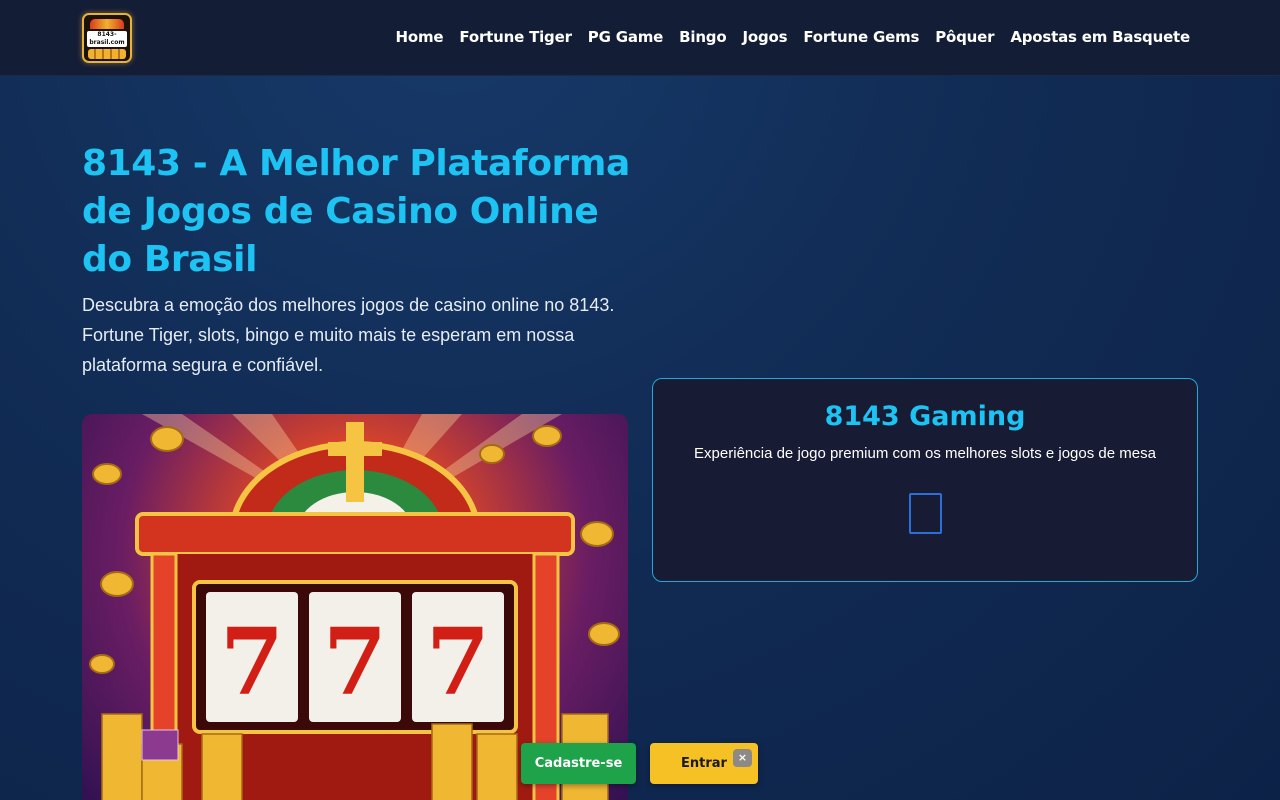 The height and width of the screenshot is (800, 1280). I want to click on nav-poquer: Pôquer, so click(964, 37).